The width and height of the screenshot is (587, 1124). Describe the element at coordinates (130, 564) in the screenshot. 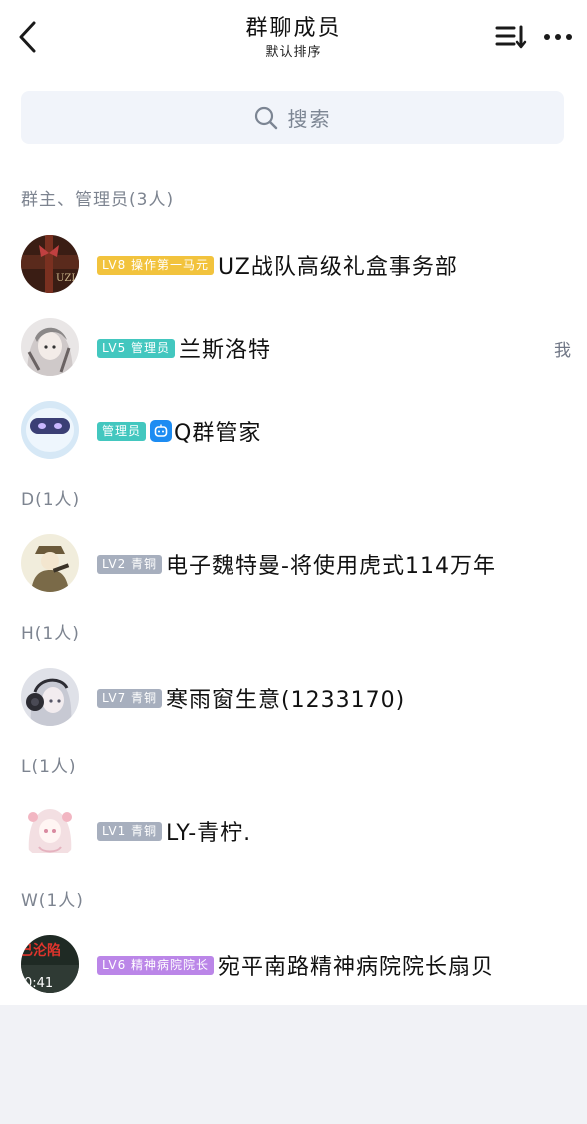

I see `level-badge: LV2 青铜` at that location.